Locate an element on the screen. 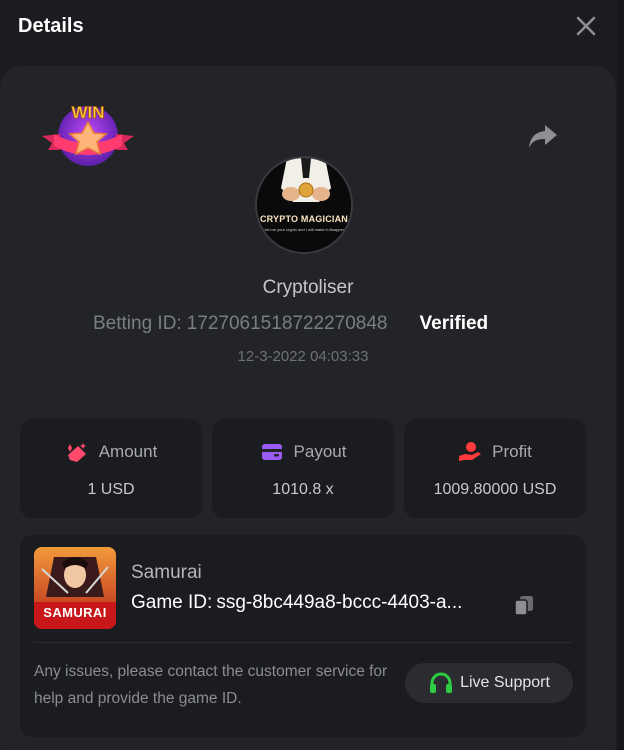 This screenshot has height=750, width=624. username: Cryptoliser is located at coordinates (308, 287).